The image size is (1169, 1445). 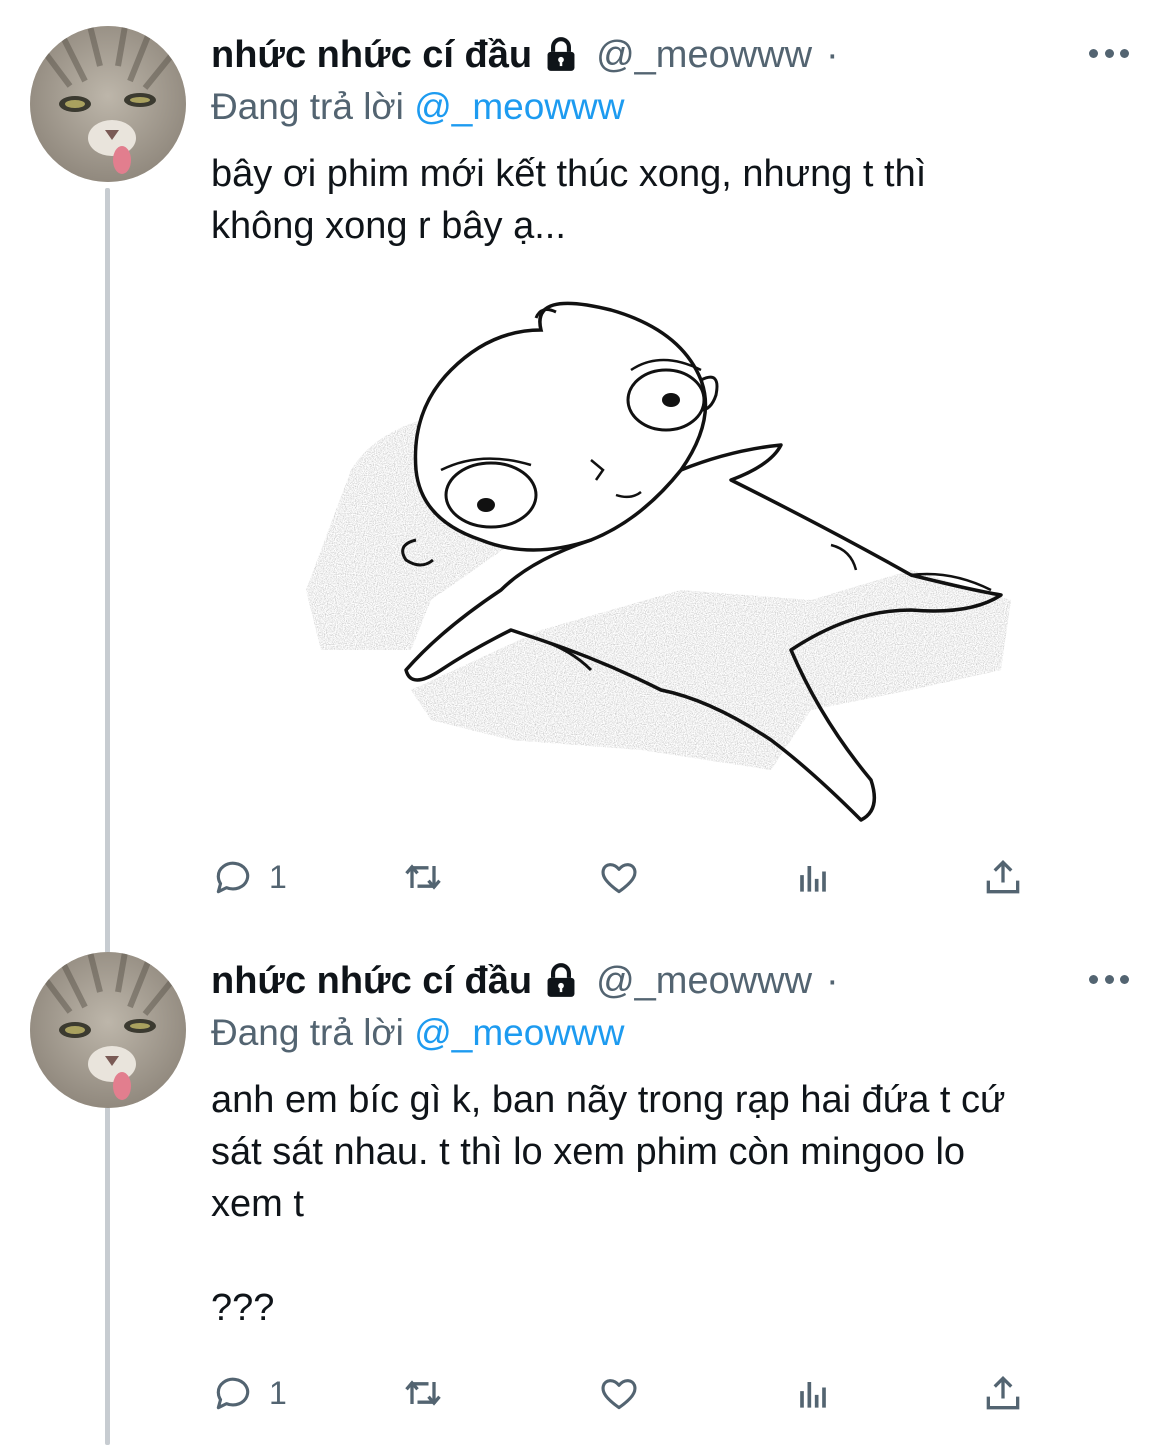 What do you see at coordinates (676, 1256) in the screenshot?
I see `tweet-text-line` at bounding box center [676, 1256].